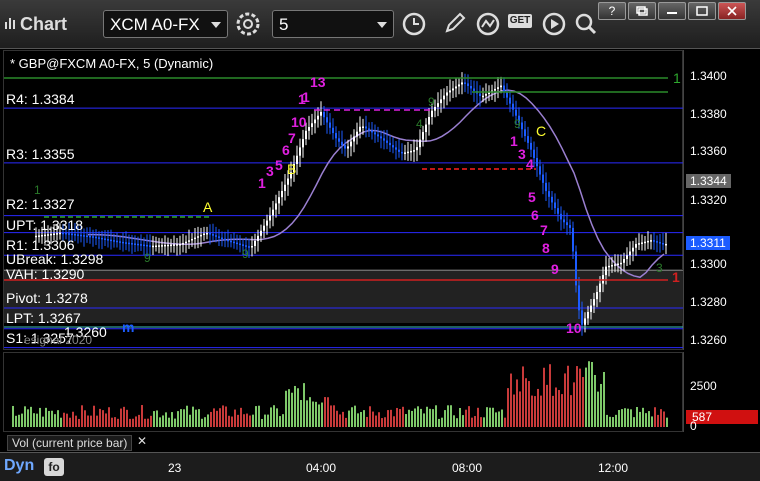 The width and height of the screenshot is (760, 481). What do you see at coordinates (382, 25) in the screenshot?
I see `chevron-down-icon` at bounding box center [382, 25].